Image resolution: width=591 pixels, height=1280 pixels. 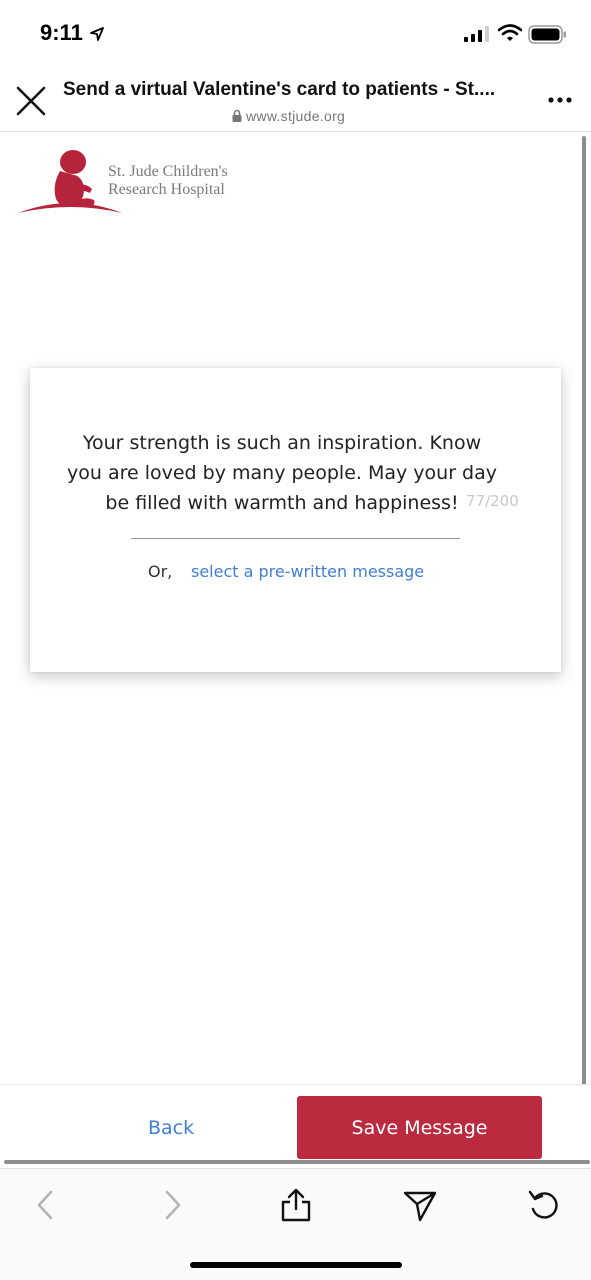 I want to click on more-dots-icon, so click(x=561, y=100).